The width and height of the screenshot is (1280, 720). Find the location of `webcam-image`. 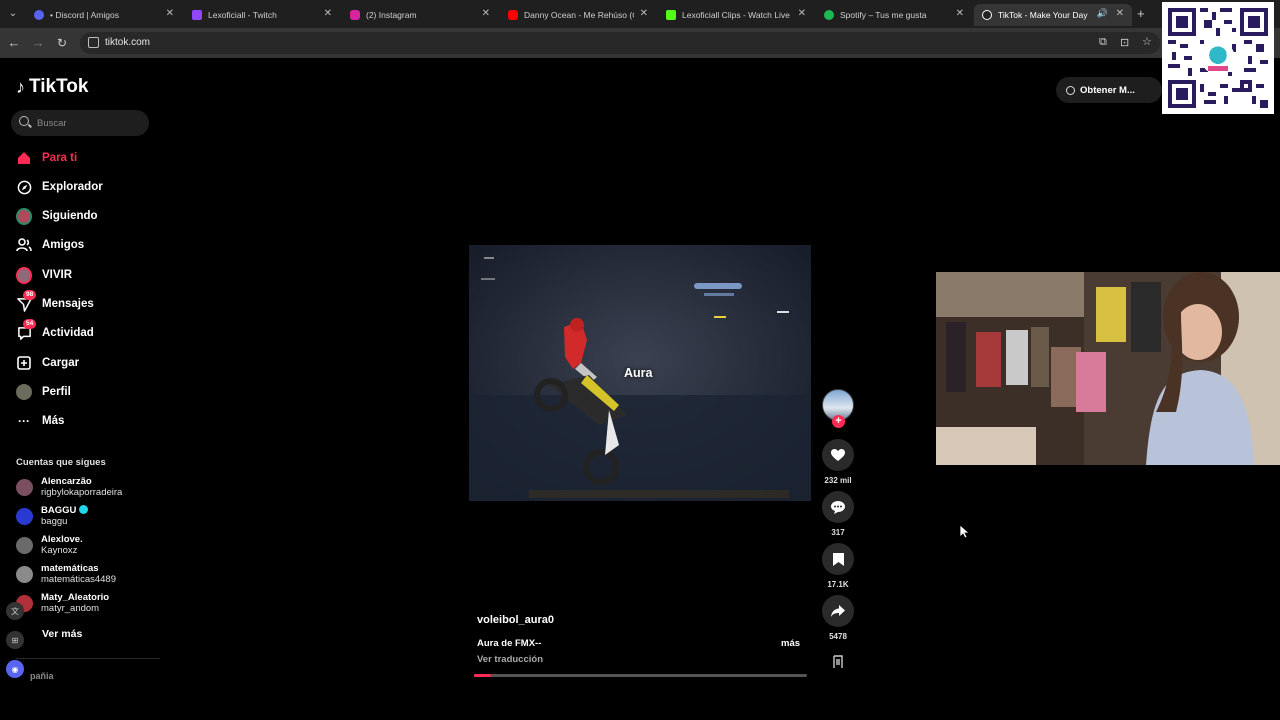

webcam-image is located at coordinates (1108, 368).